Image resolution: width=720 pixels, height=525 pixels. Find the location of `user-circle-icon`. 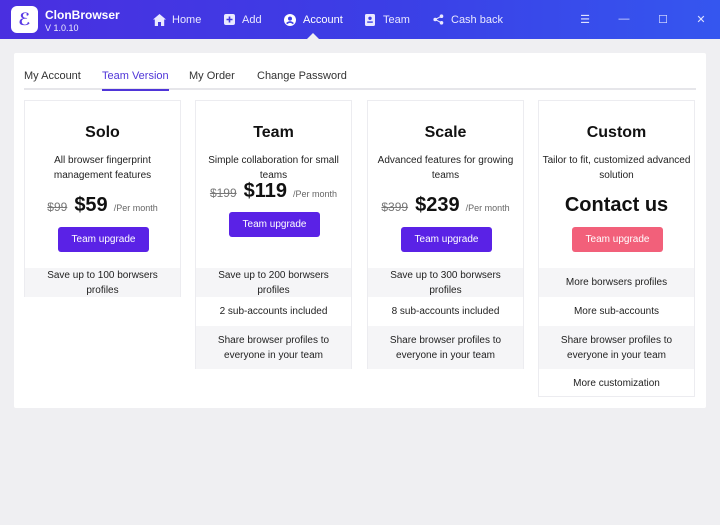

user-circle-icon is located at coordinates (290, 20).